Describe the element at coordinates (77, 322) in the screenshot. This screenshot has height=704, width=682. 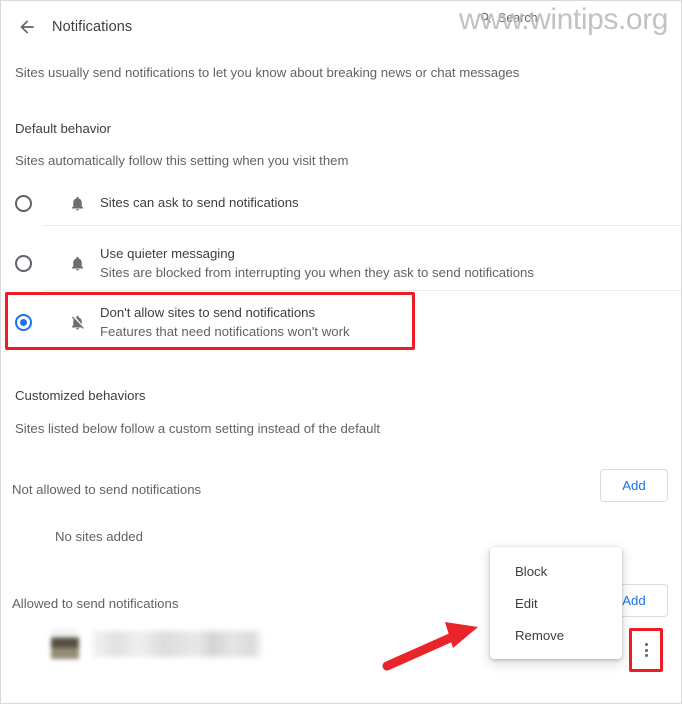
I see `bell-off-icon` at that location.